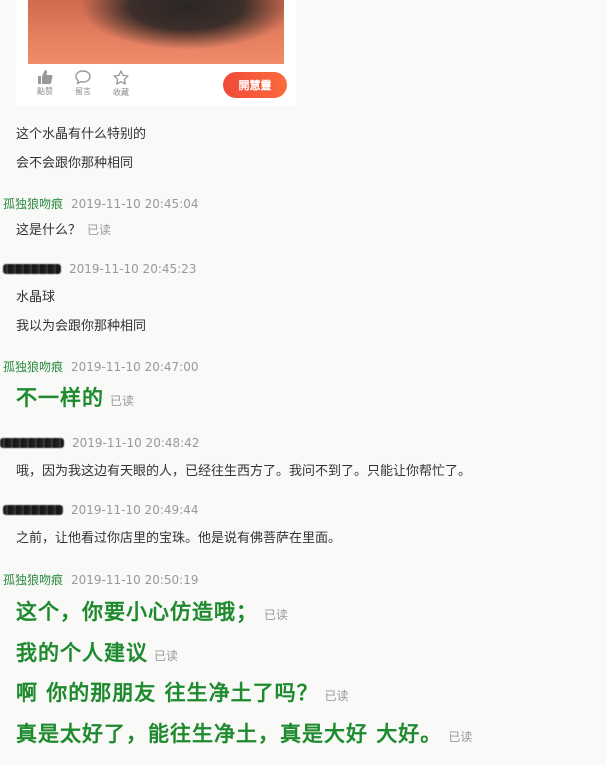 The height and width of the screenshot is (765, 606). I want to click on card-open-button: 開慧靈, so click(255, 85).